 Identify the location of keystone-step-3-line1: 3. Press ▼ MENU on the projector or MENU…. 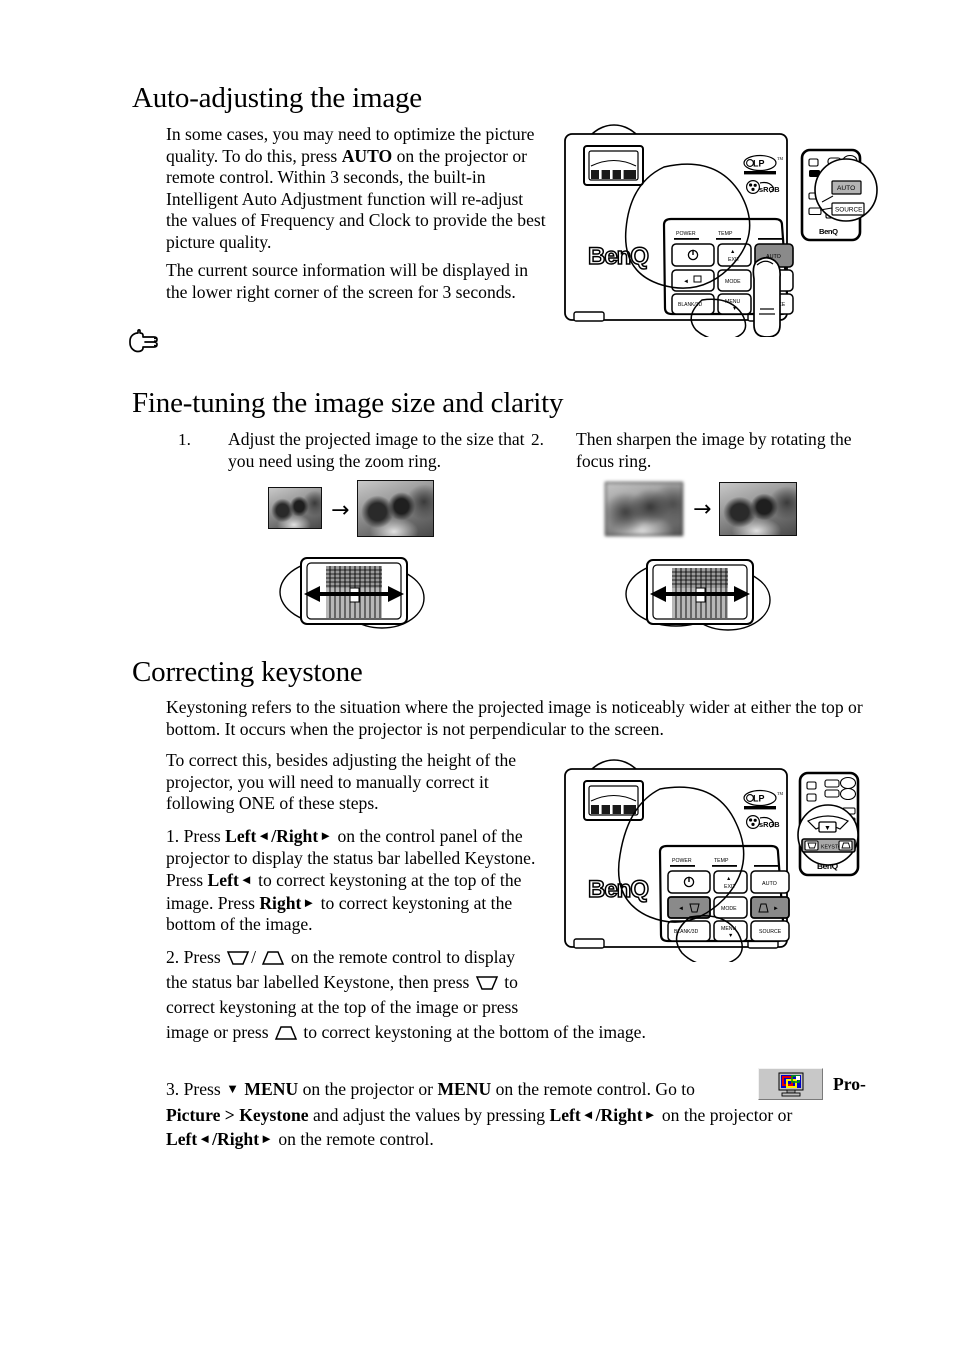
(458, 1089).